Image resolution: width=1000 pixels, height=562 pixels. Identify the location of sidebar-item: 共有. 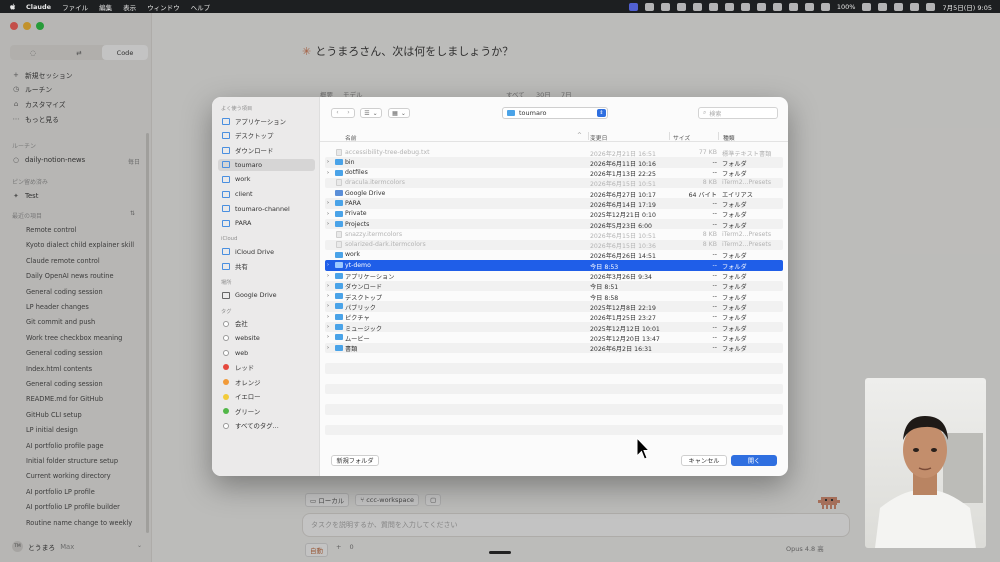
(266, 266).